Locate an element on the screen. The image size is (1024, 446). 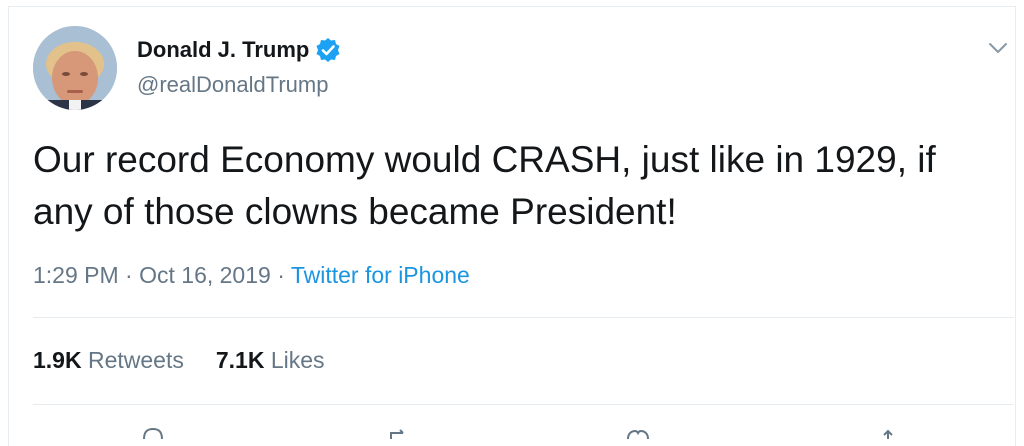
tweet-source-link: Twitter for iPhone is located at coordinates (380, 275).